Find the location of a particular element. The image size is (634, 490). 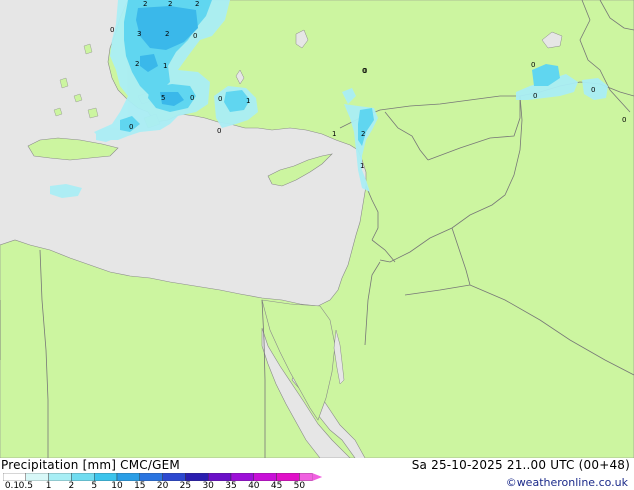

legend-tick: 50 is located at coordinates (299, 485).